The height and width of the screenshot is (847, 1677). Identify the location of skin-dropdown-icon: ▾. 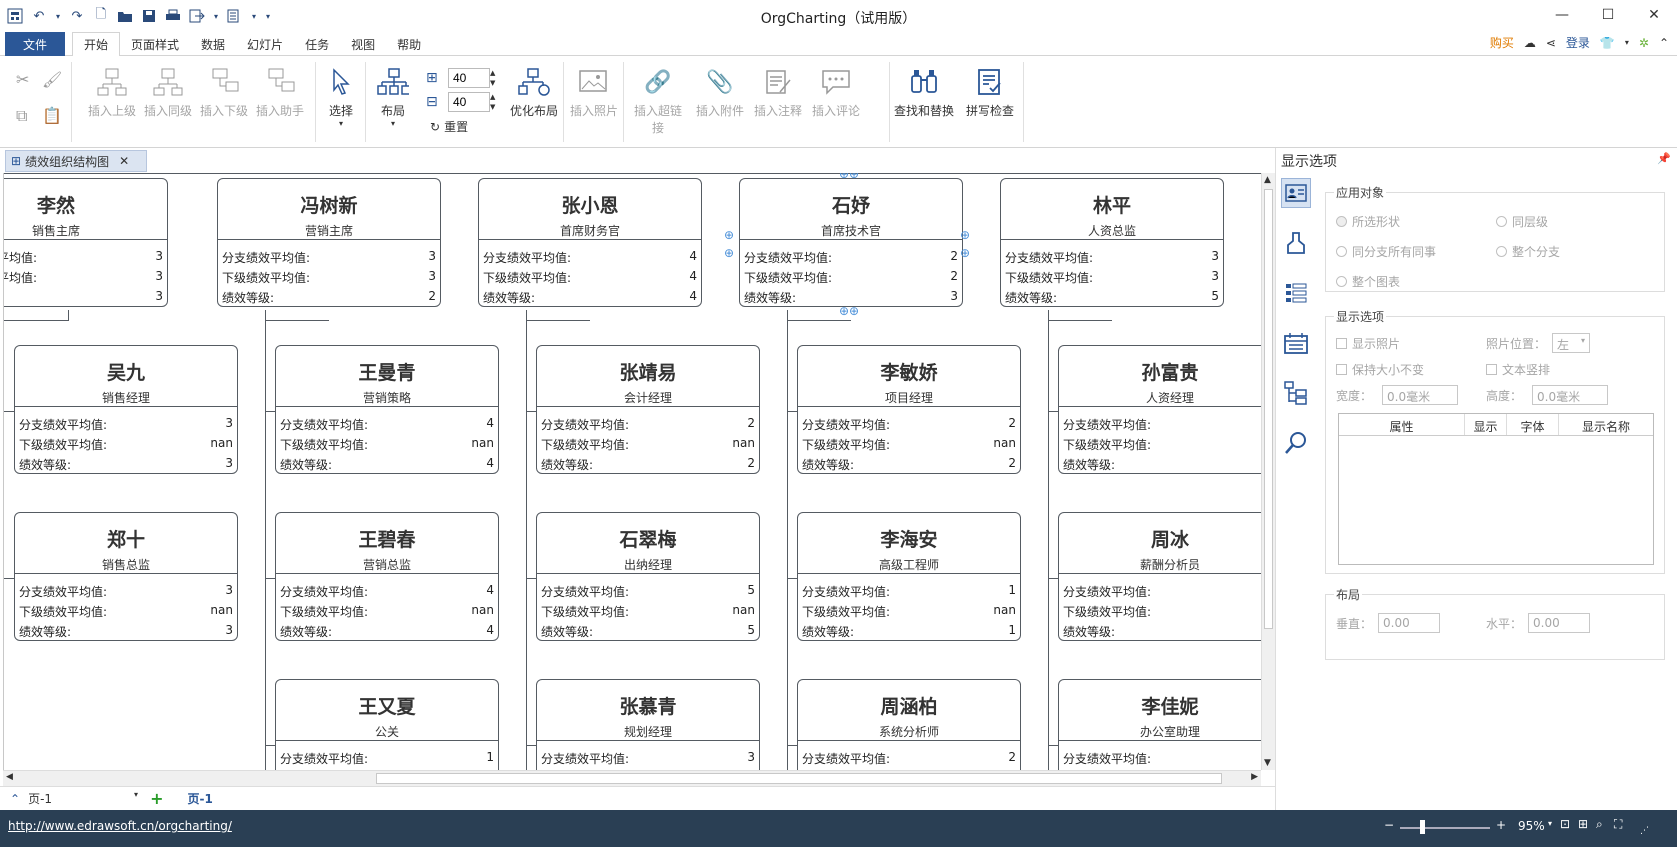
(1627, 42).